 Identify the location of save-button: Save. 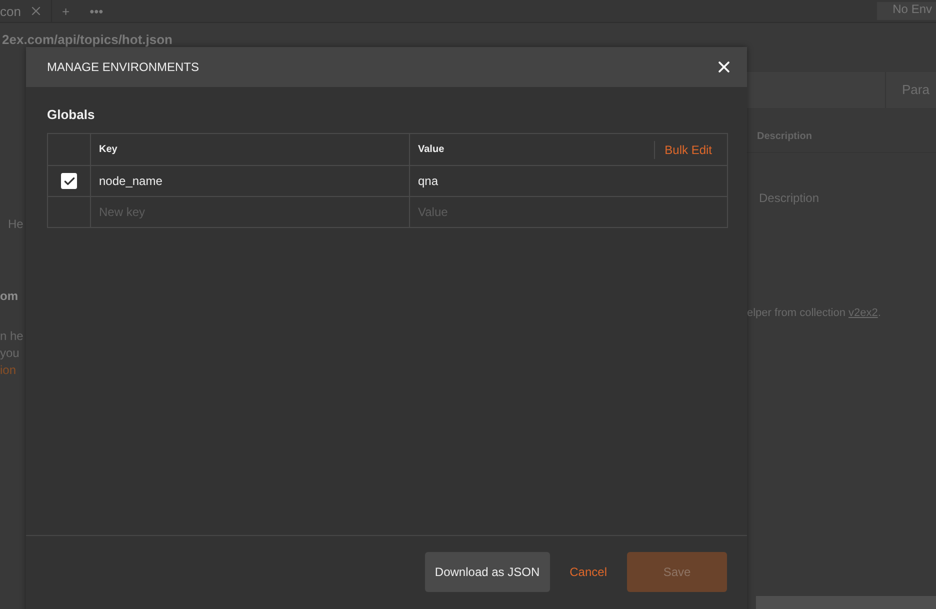
(677, 572).